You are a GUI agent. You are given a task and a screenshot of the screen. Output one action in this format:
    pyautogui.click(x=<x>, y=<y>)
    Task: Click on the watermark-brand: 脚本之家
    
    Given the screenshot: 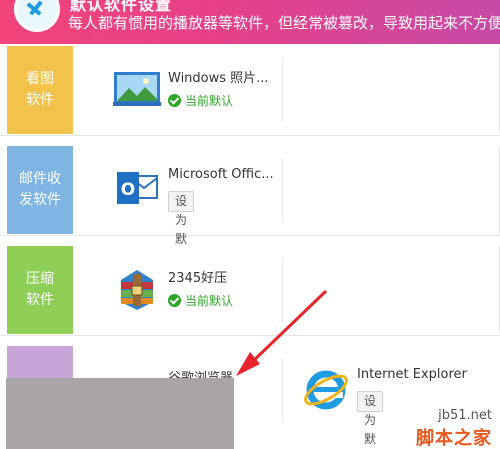 What is the action you would take?
    pyautogui.click(x=454, y=438)
    